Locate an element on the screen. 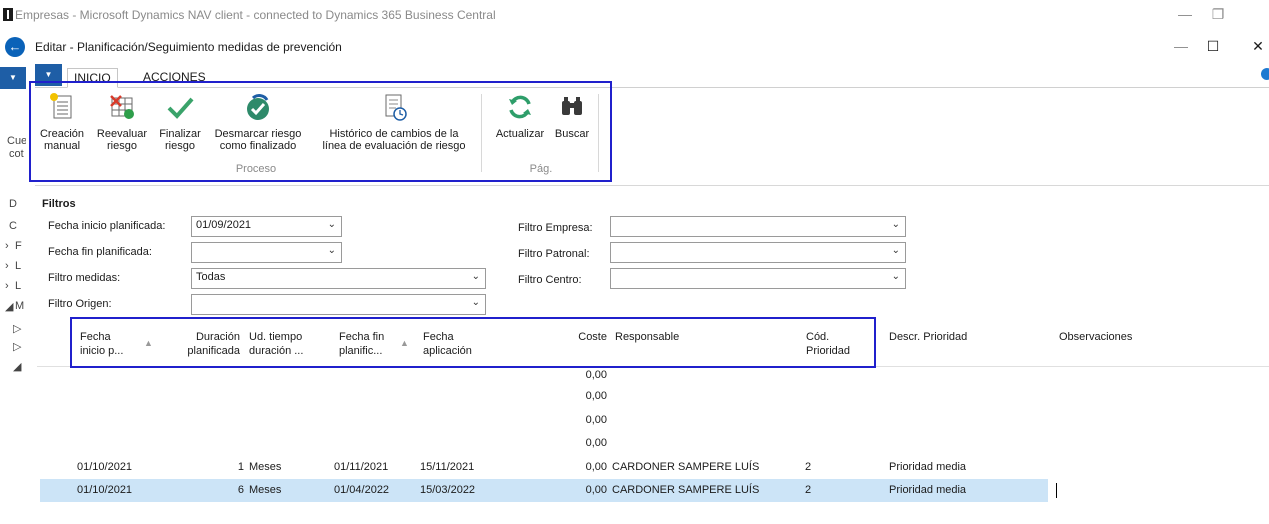 The height and width of the screenshot is (524, 1269). filtro-empresa-select: ⌄ is located at coordinates (758, 226).